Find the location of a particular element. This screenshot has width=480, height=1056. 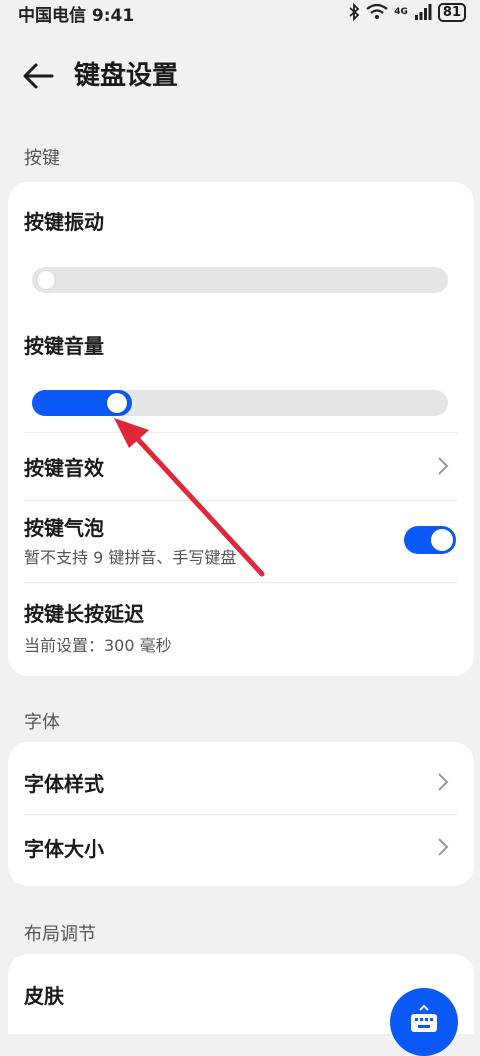

sound-effect-row: 按键音效 is located at coordinates (241, 466).